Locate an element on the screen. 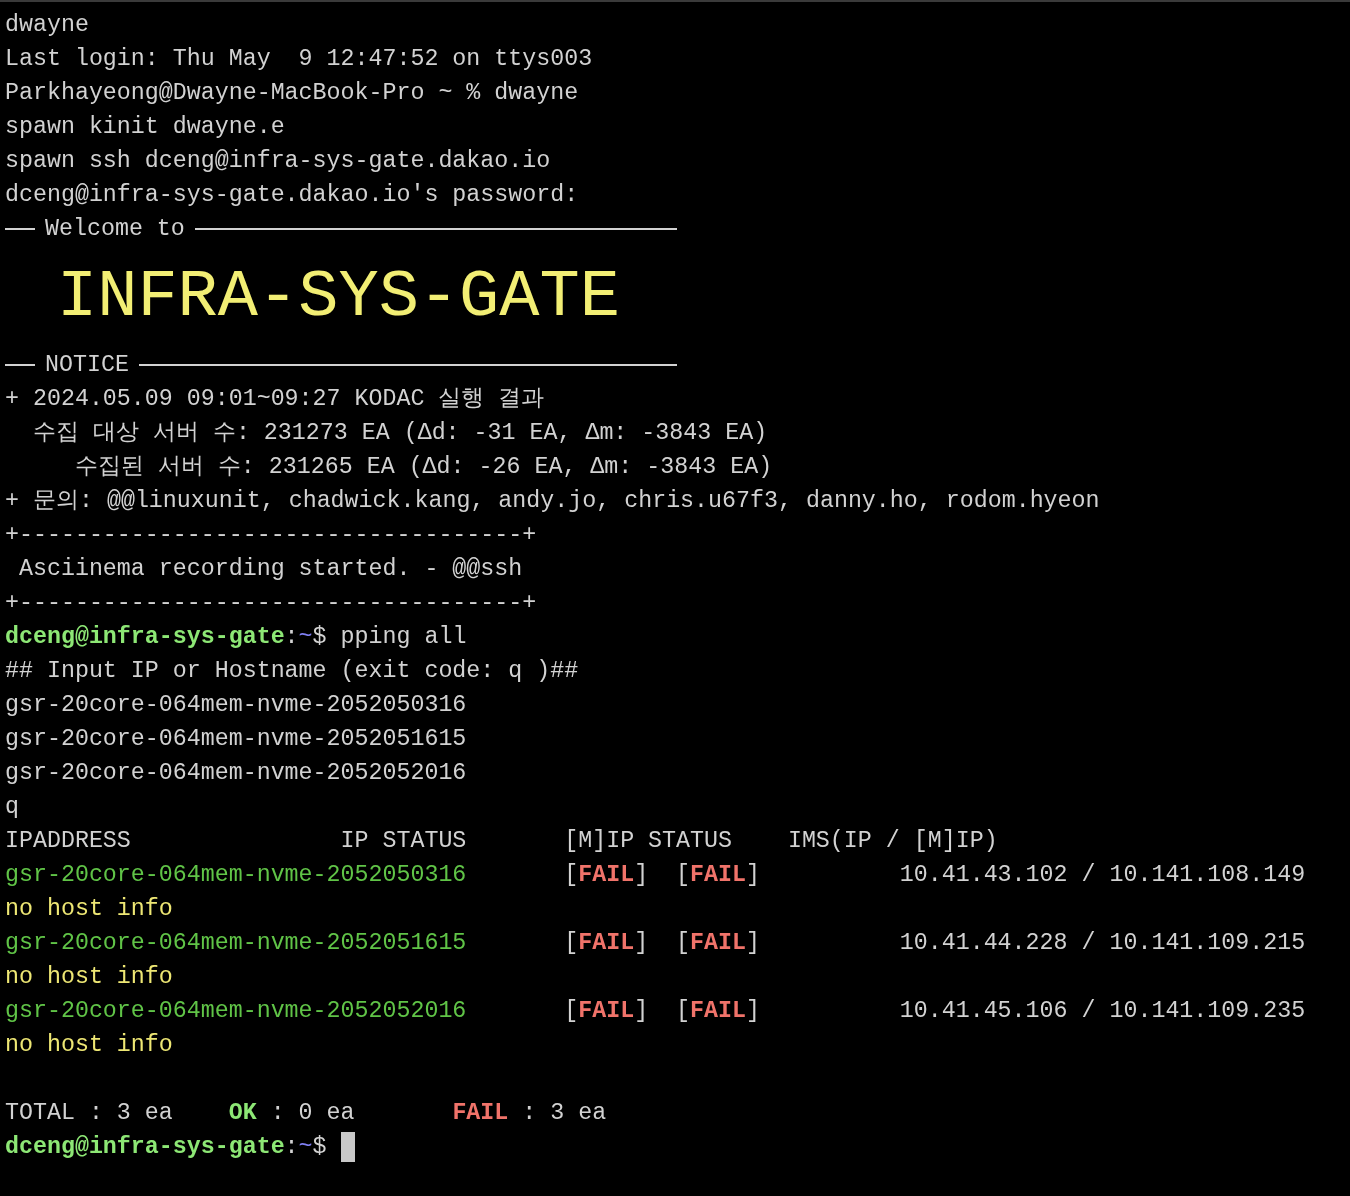 The image size is (1350, 1196). section-heading: NOTICE is located at coordinates (87, 365).